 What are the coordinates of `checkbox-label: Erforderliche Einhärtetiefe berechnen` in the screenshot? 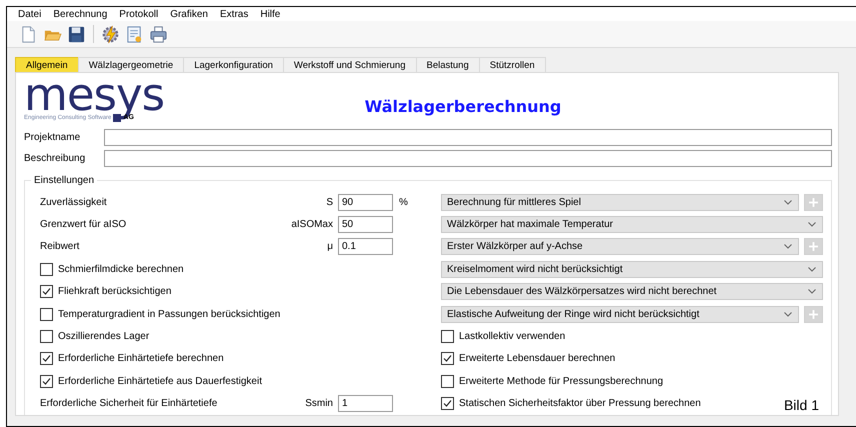 It's located at (141, 358).